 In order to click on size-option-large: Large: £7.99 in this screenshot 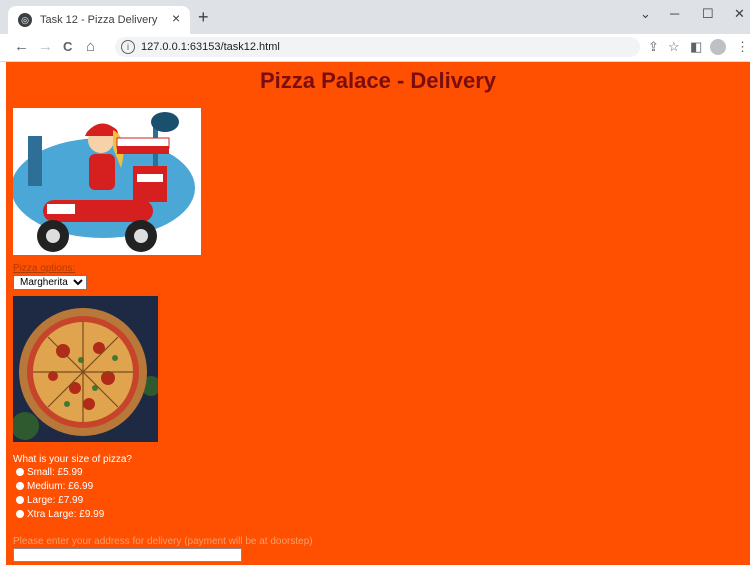, I will do `click(49, 500)`.